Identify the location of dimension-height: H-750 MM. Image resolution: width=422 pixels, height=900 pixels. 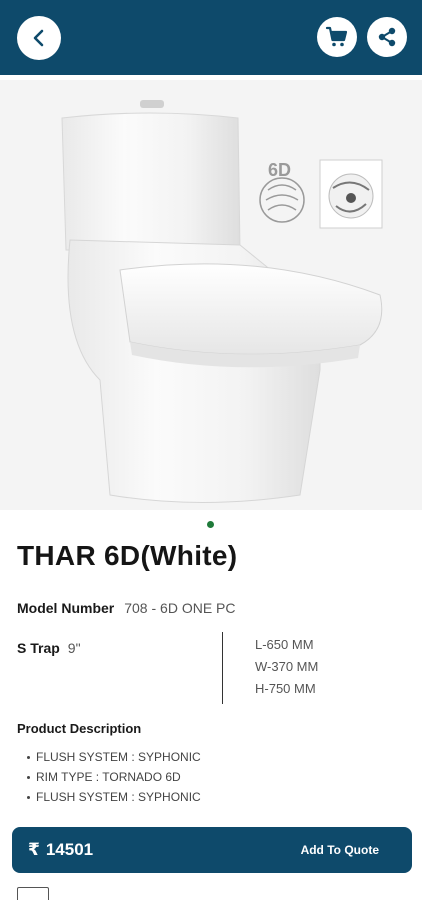
(285, 688).